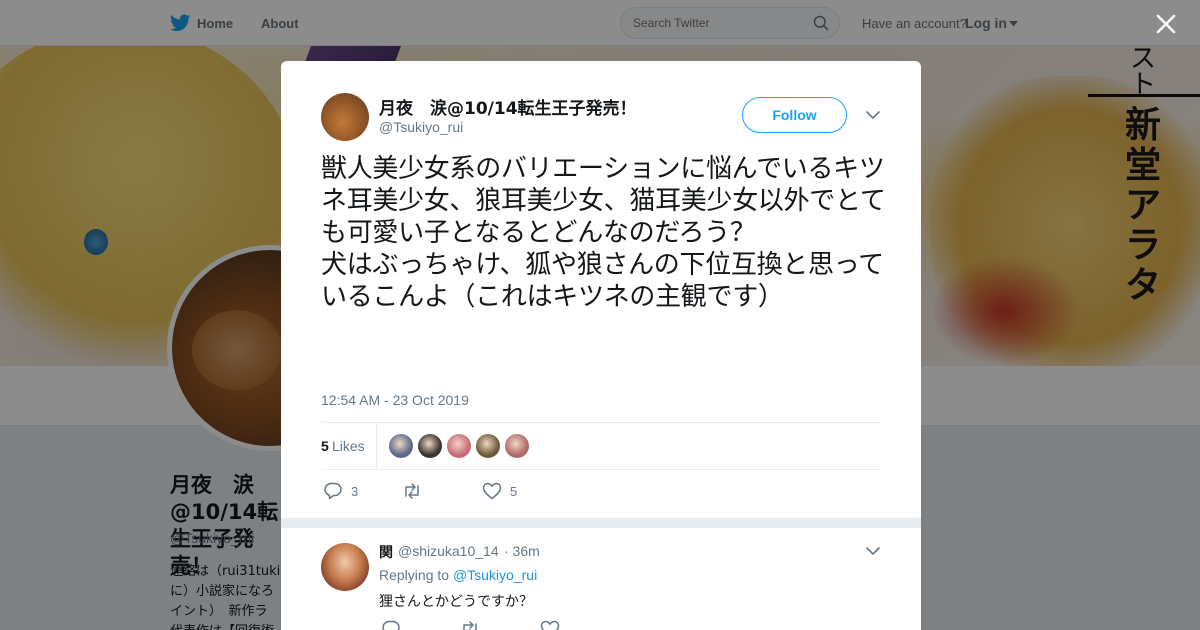  I want to click on reply-time: · 36m, so click(522, 551).